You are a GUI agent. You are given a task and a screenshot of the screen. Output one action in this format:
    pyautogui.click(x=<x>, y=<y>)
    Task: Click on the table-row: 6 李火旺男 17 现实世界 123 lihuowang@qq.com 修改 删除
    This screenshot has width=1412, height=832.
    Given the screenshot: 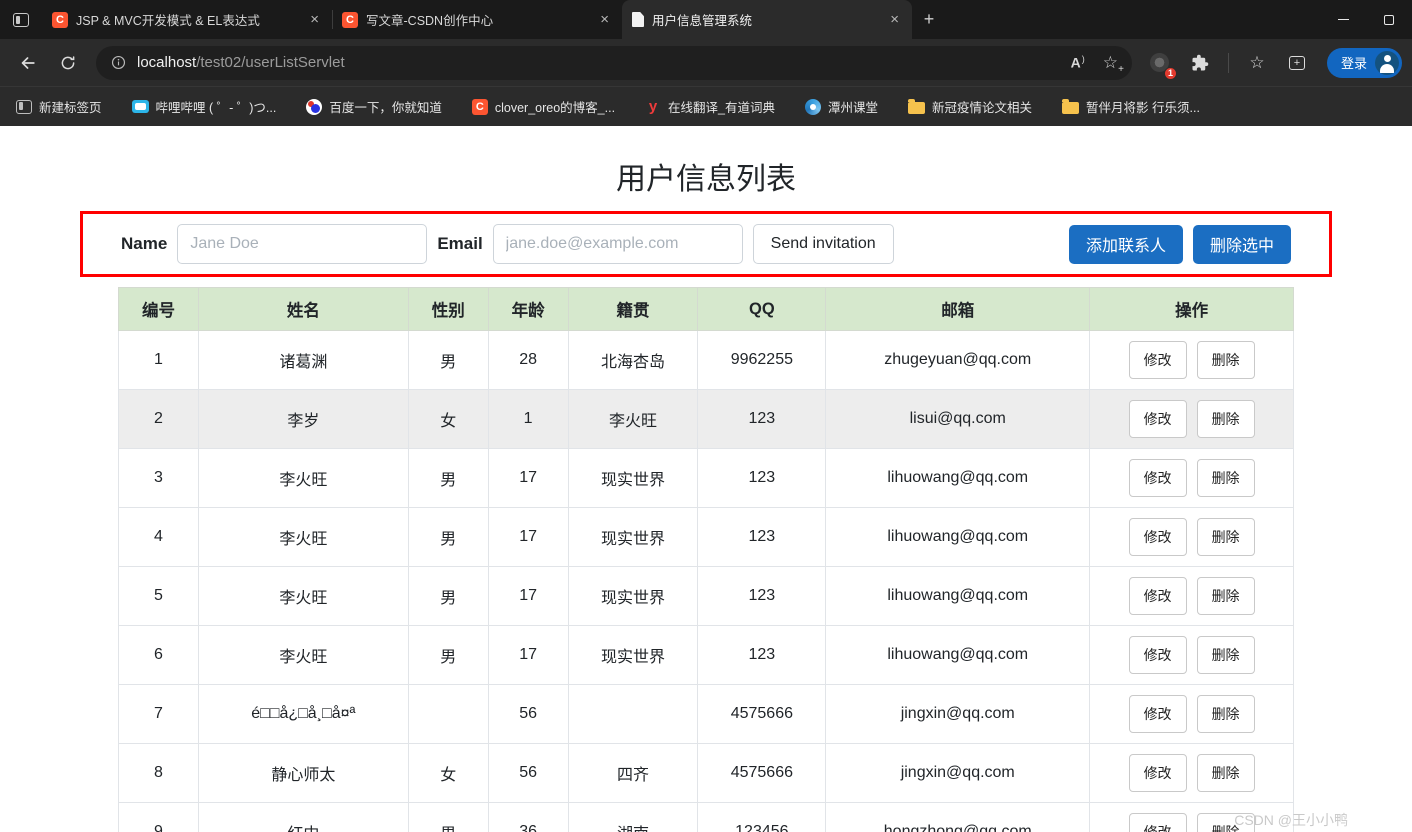 What is the action you would take?
    pyautogui.click(x=706, y=655)
    